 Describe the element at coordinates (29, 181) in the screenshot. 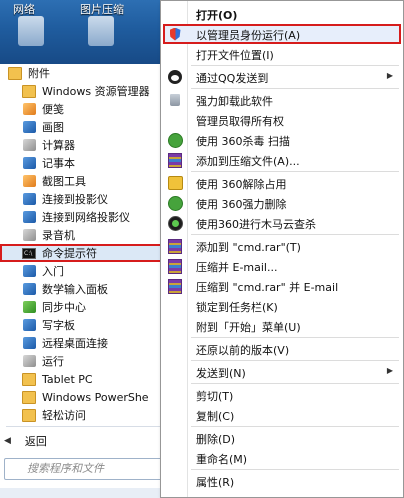

I see `snipping-tool-icon` at that location.